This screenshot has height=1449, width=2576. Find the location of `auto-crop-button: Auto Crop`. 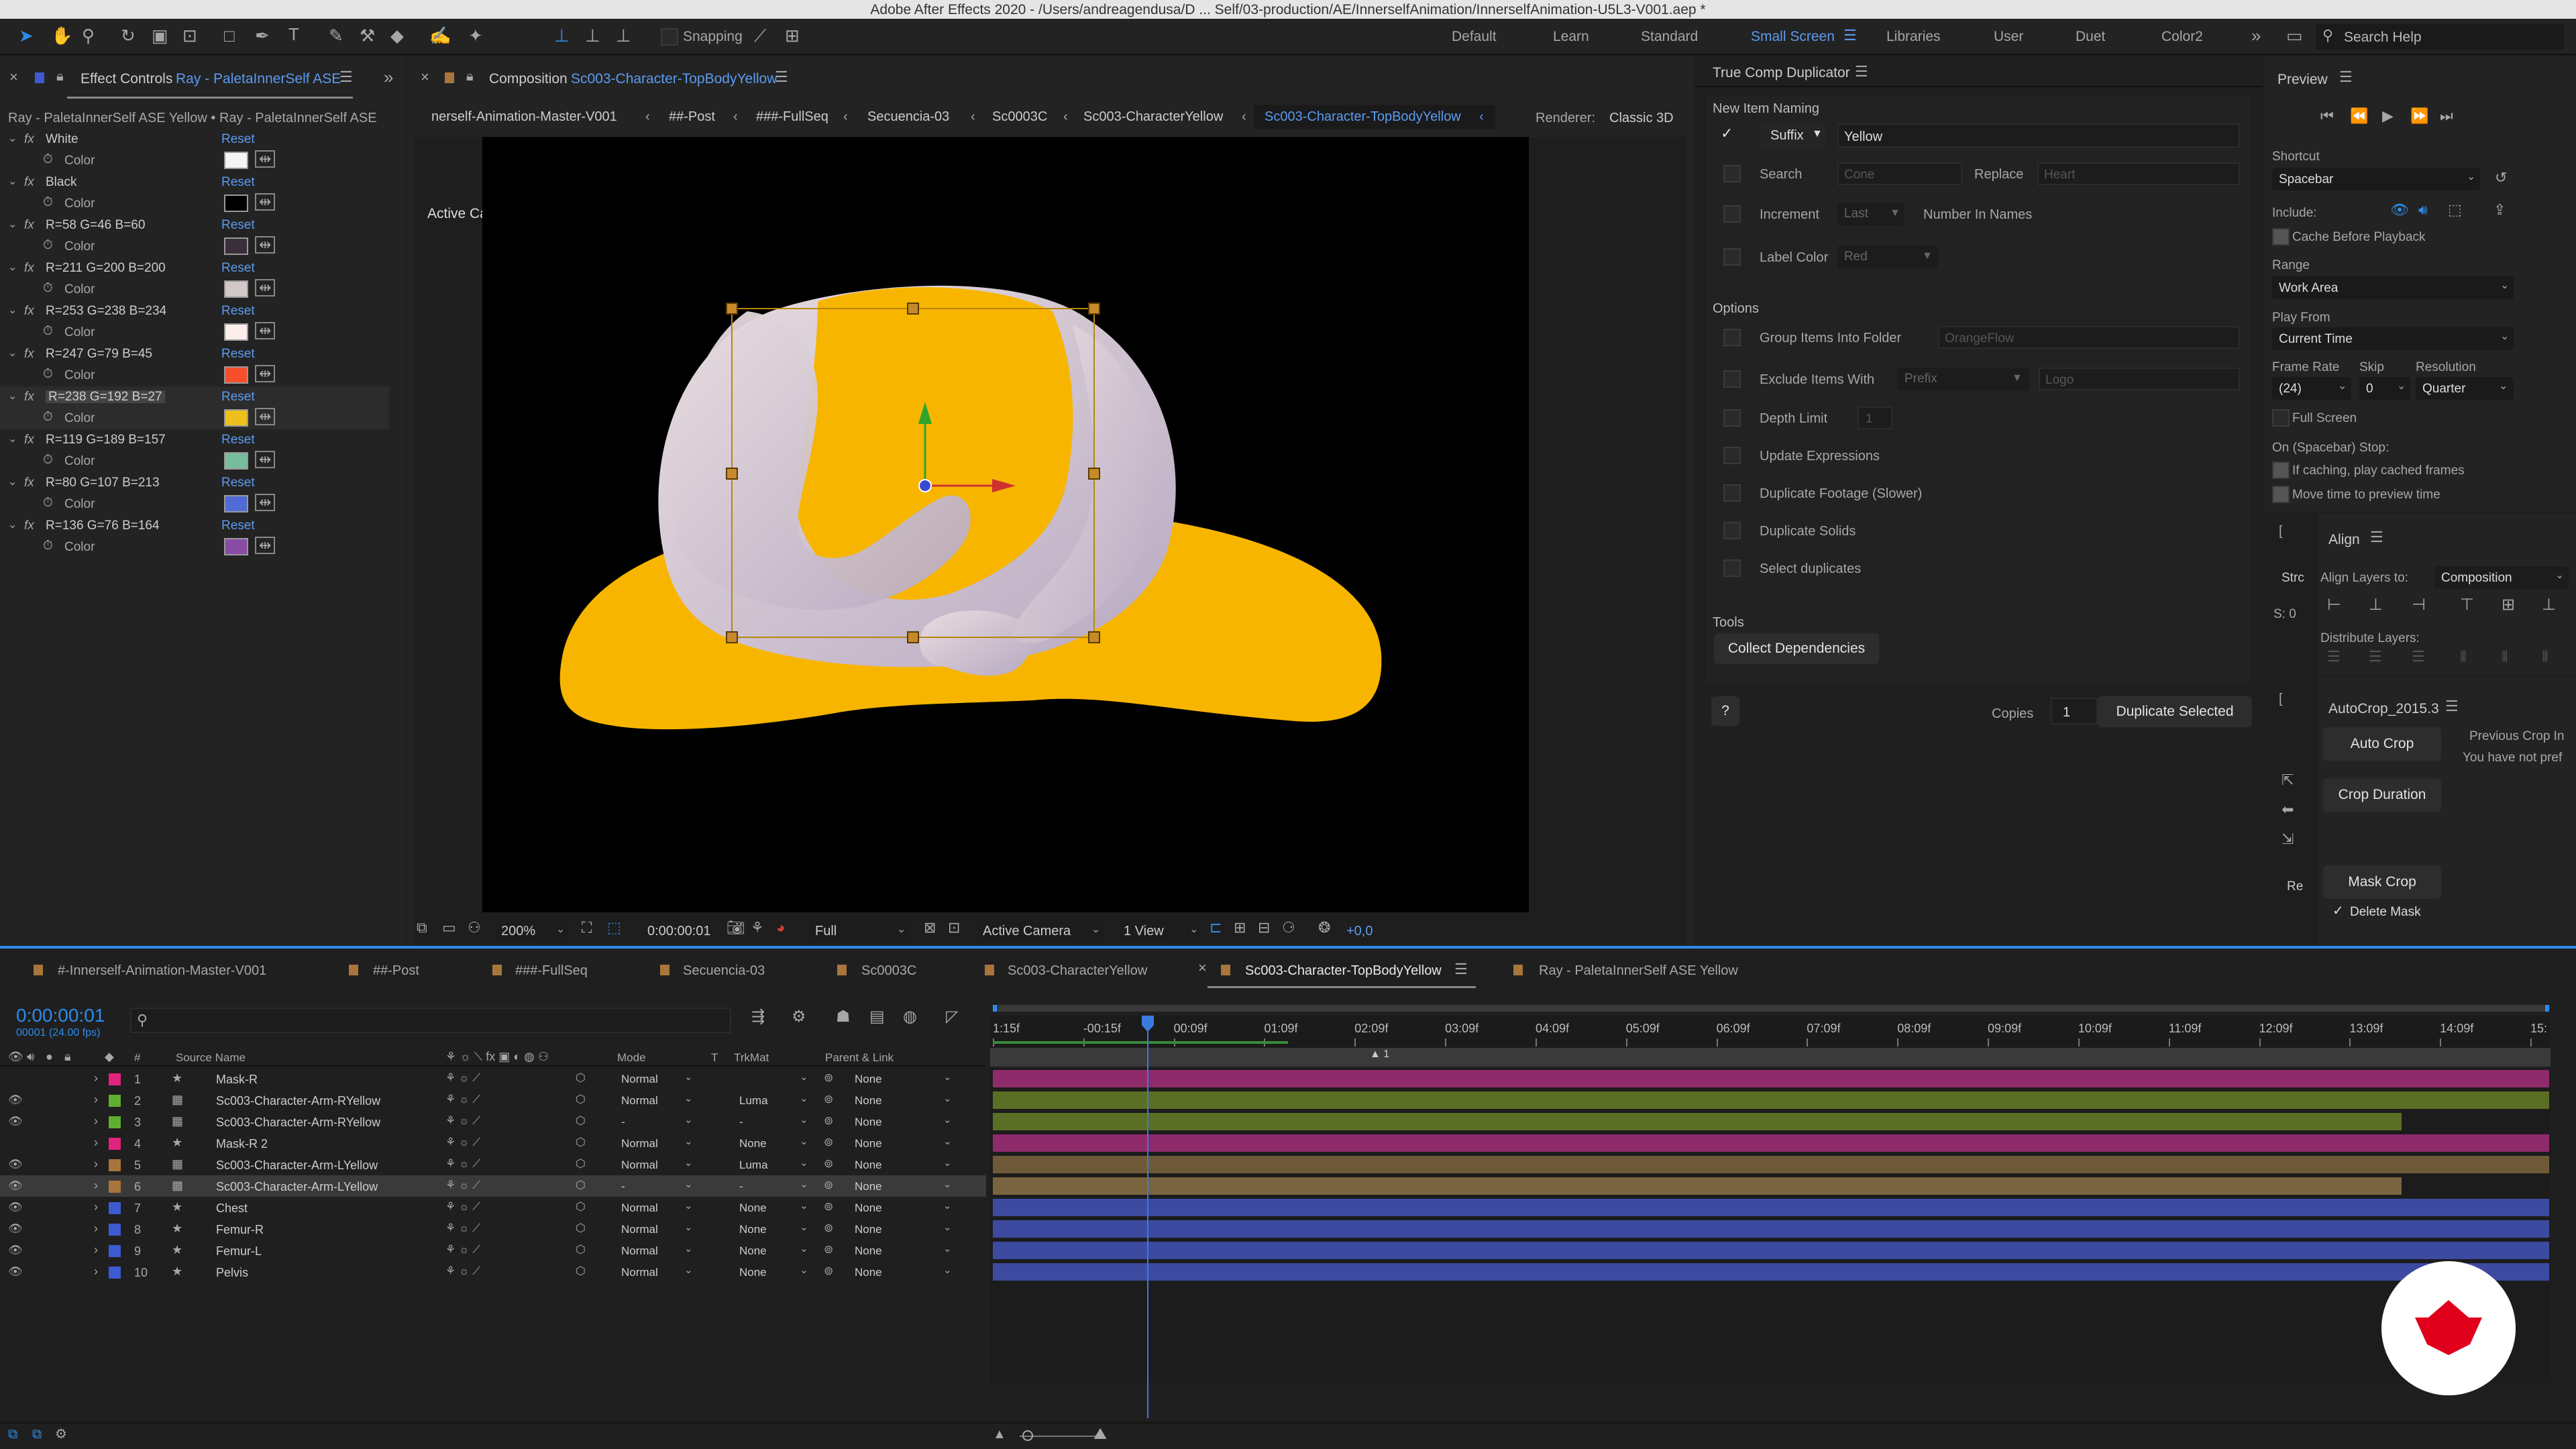

auto-crop-button: Auto Crop is located at coordinates (2382, 744).